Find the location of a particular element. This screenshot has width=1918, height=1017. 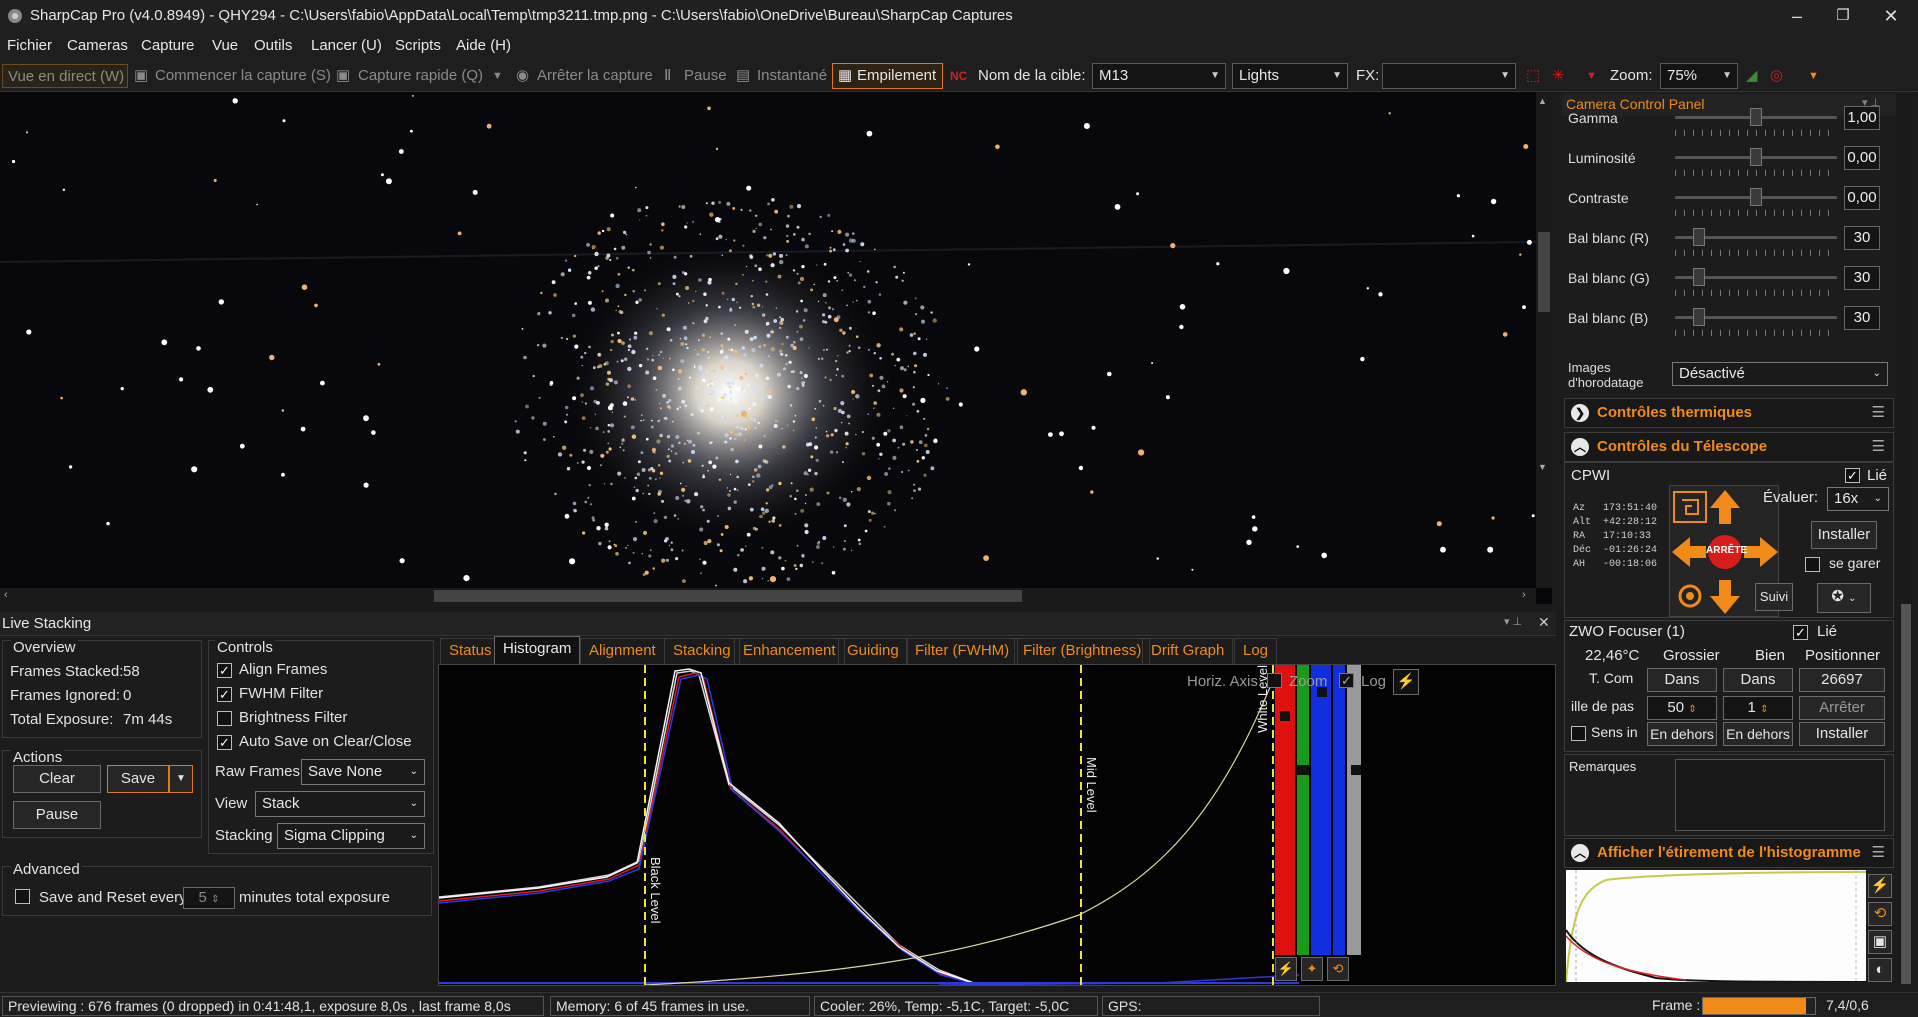

home-icon is located at coordinates (1687, 507).